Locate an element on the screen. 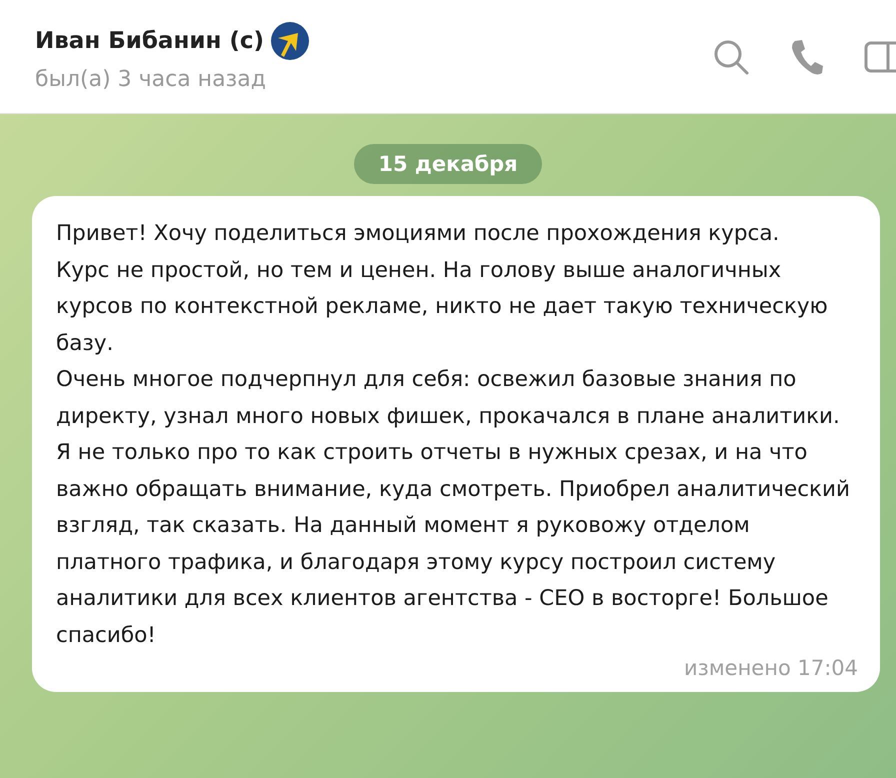 The height and width of the screenshot is (778, 896). phone-icon is located at coordinates (807, 57).